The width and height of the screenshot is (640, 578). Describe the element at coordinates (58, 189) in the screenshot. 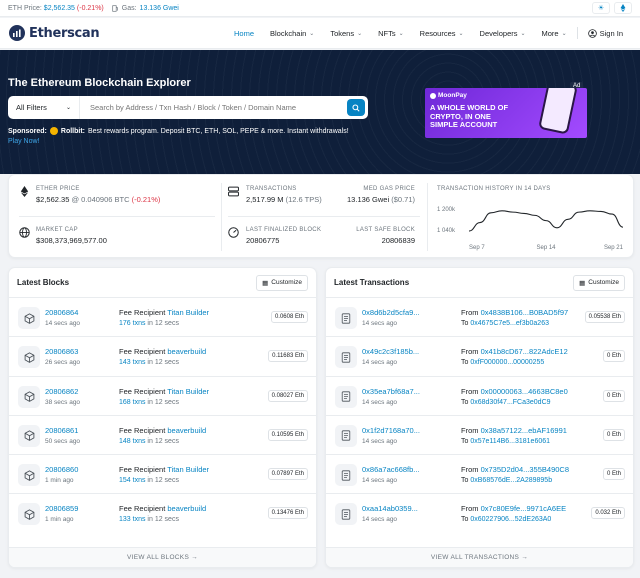

I see `ether-price-label: ETHER PRICE` at that location.